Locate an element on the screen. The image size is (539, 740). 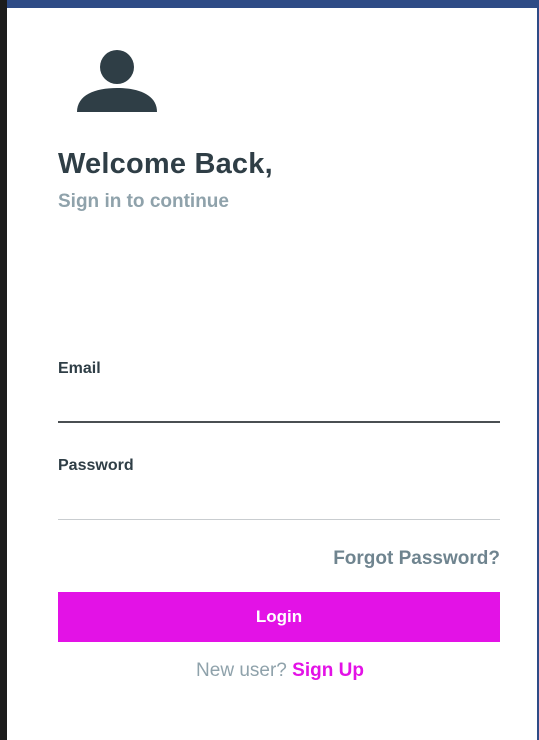
forgot-password-link: Forgot Password? is located at coordinates (416, 559).